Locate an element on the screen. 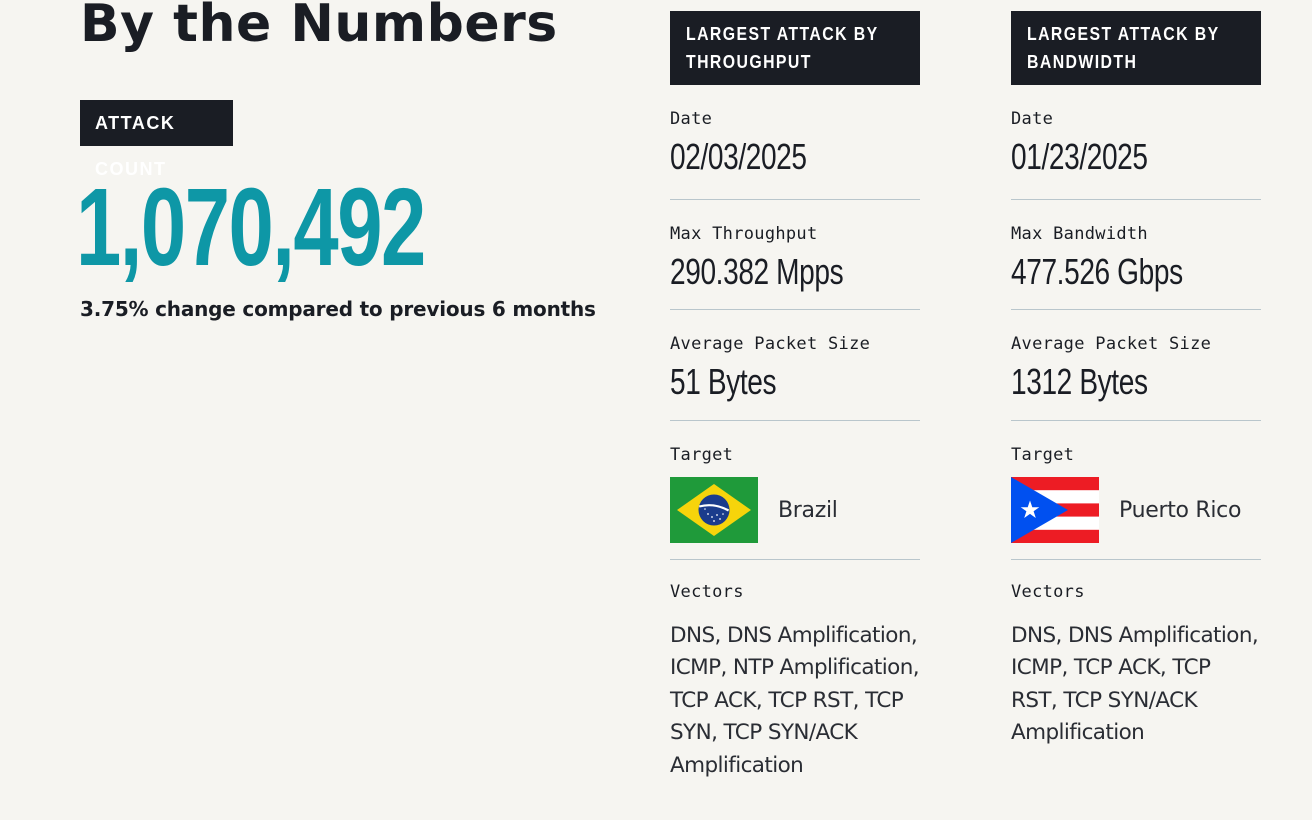 The width and height of the screenshot is (1312, 820). throughput-date-value: 02/03/2025 is located at coordinates (738, 156).